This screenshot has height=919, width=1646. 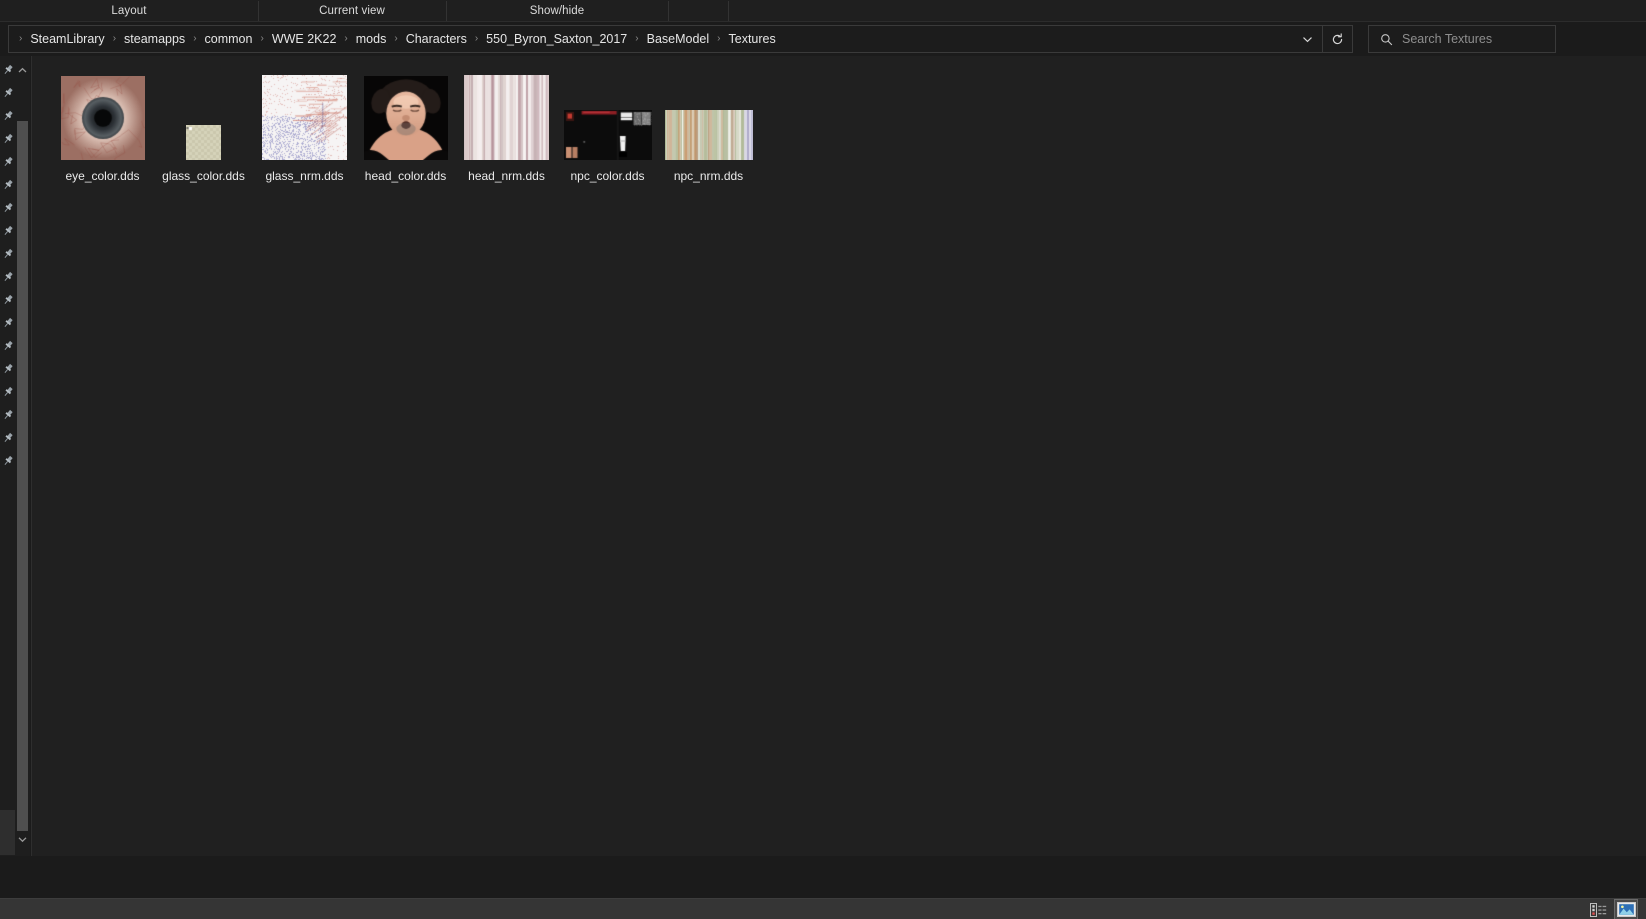 What do you see at coordinates (229, 39) in the screenshot?
I see `breadcrumb-item-2: common` at bounding box center [229, 39].